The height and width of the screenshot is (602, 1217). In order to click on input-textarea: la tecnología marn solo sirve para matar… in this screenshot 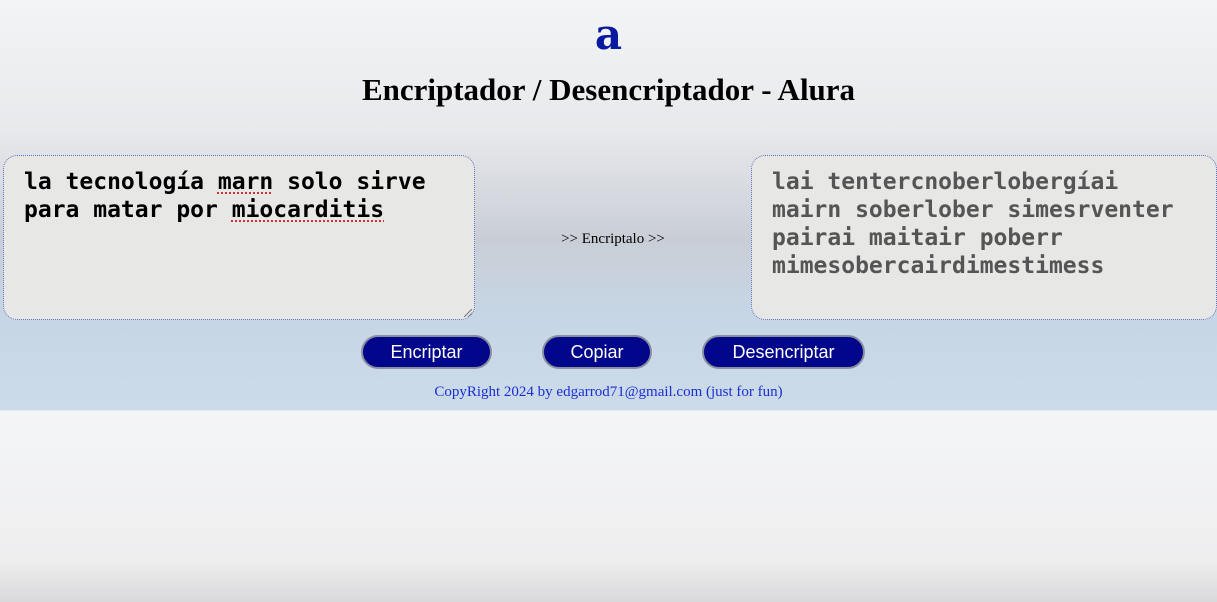, I will do `click(239, 237)`.